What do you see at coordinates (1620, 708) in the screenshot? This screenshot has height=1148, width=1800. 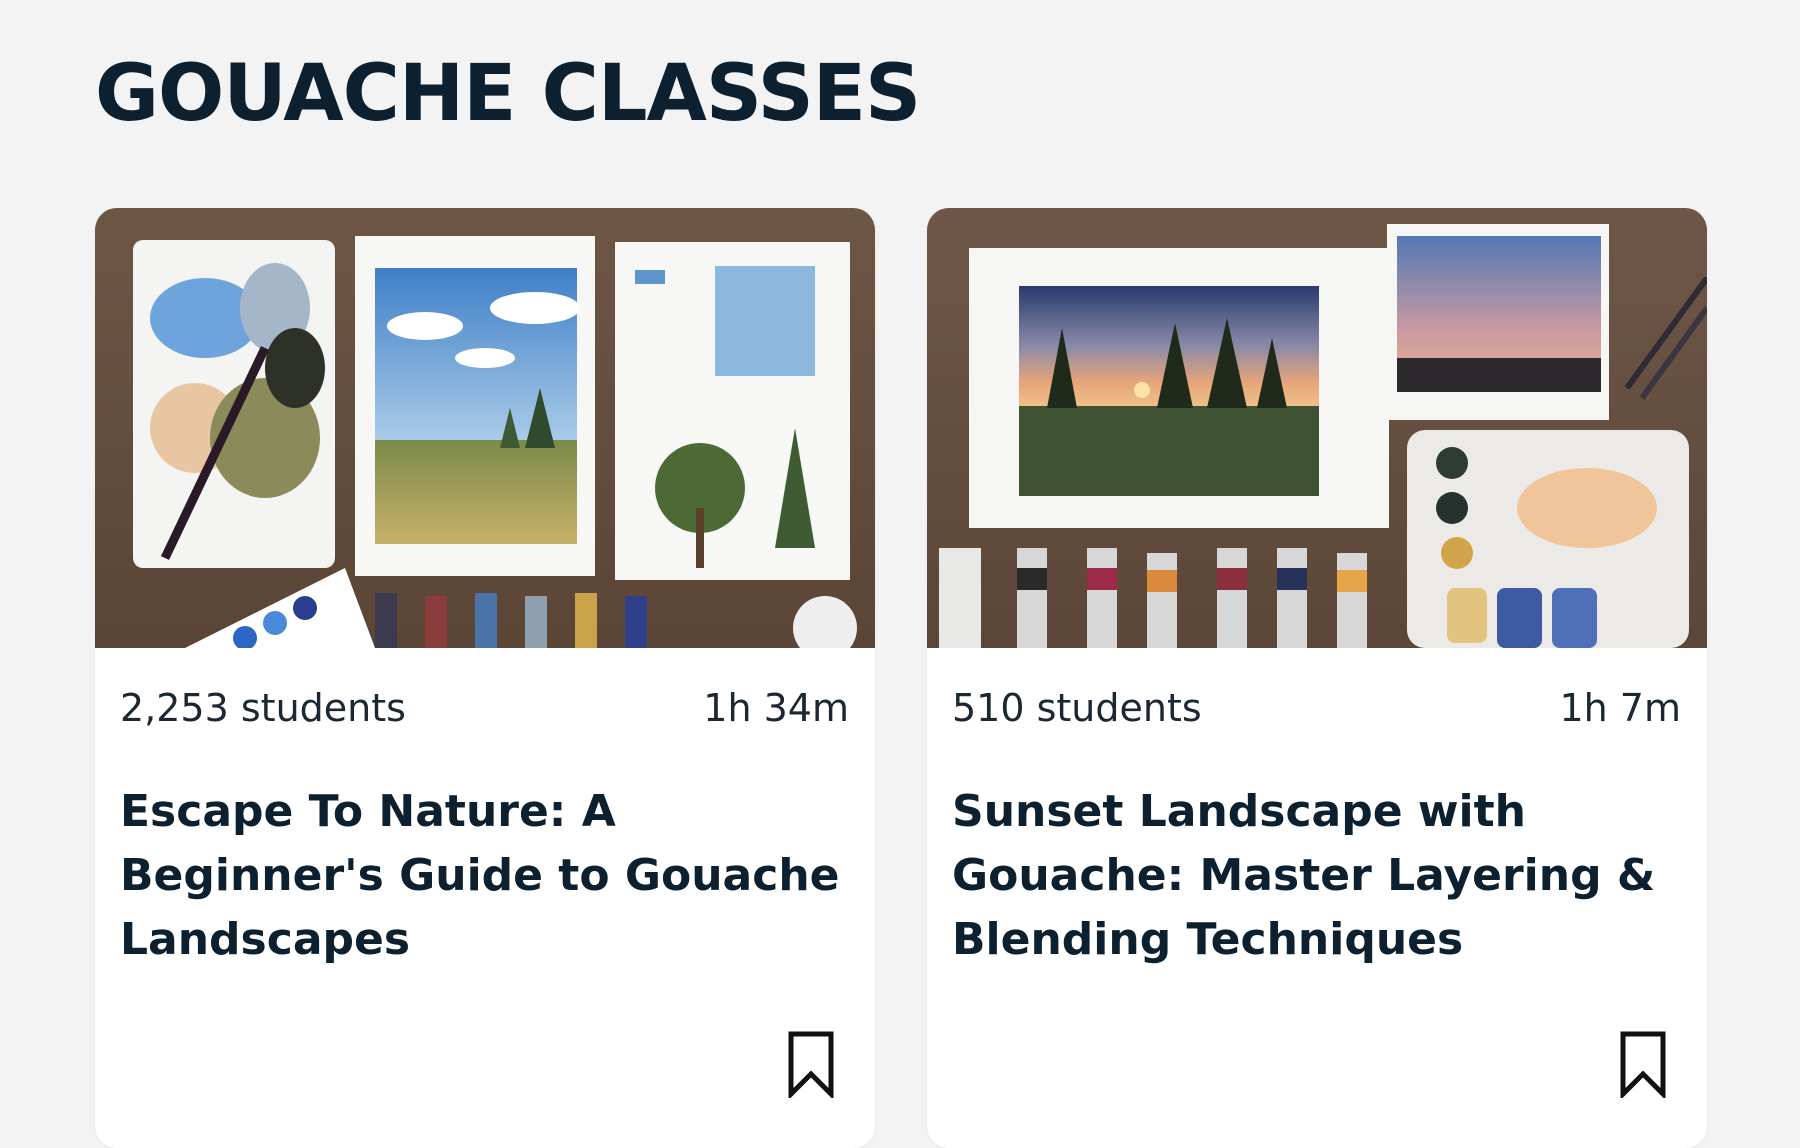 I see `class-duration: 1h 7m` at bounding box center [1620, 708].